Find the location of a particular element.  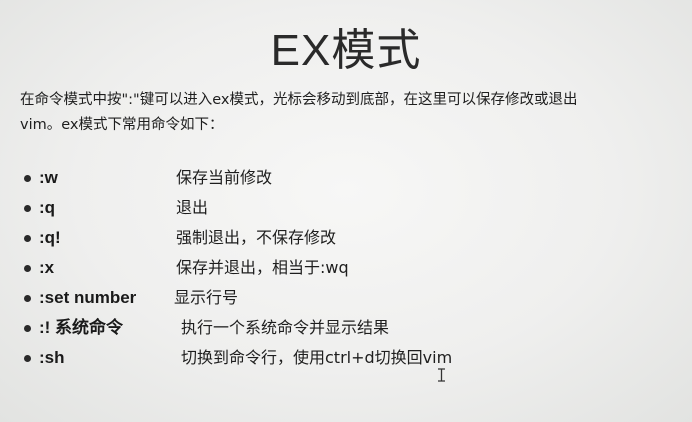

command-name: :! 系统命令 is located at coordinates (81, 327).